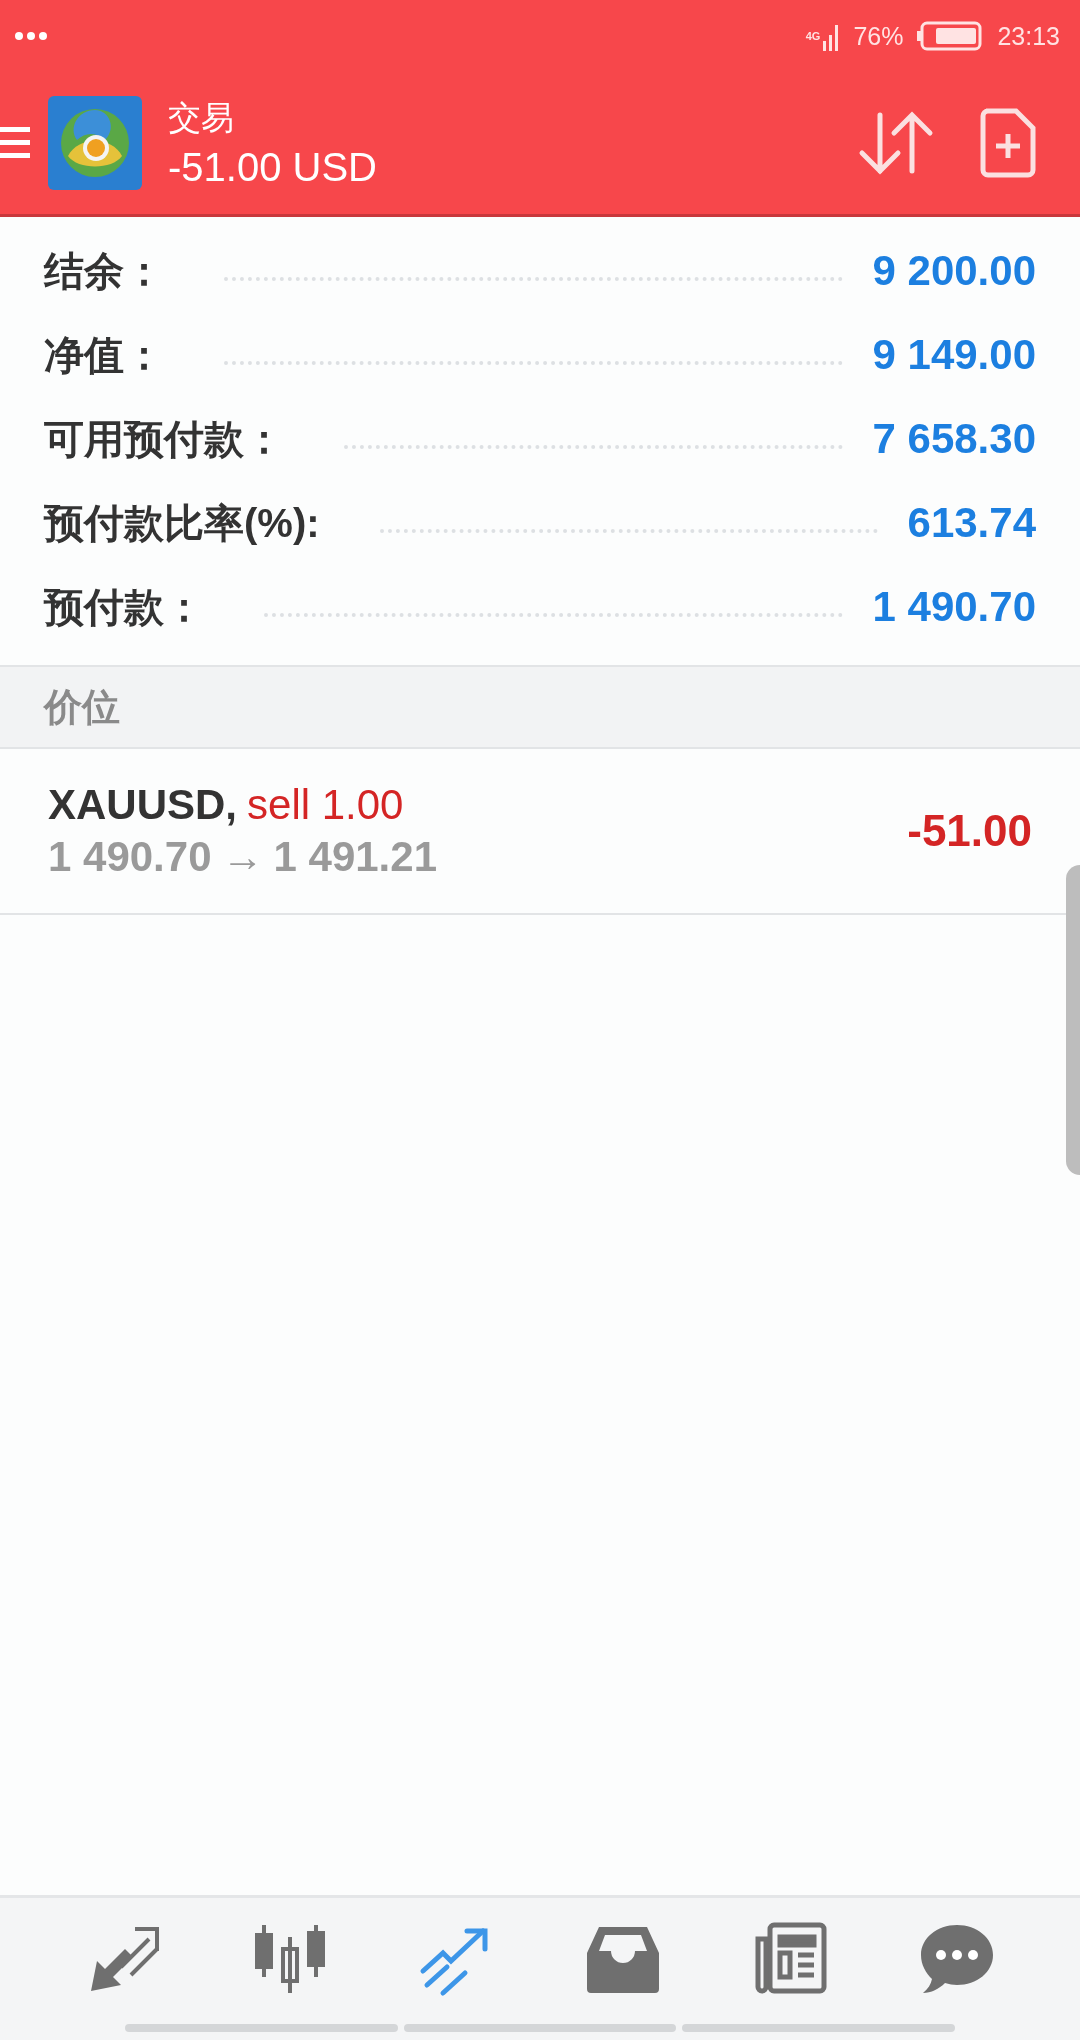 The height and width of the screenshot is (2040, 1080). I want to click on summary-value: 7 658.30, so click(954, 439).